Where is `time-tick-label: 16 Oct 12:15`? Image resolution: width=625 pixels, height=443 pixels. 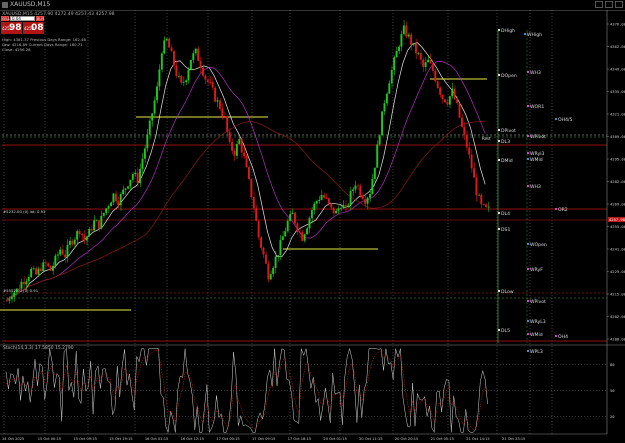 time-tick-label: 16 Oct 12:15 is located at coordinates (192, 439).